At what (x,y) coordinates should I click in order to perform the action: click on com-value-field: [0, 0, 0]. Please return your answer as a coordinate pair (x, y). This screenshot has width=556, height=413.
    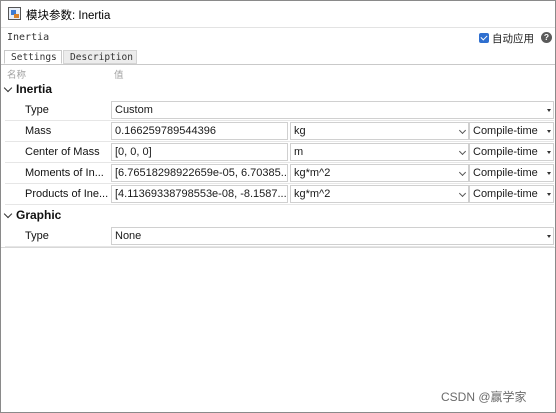
    Looking at the image, I should click on (199, 152).